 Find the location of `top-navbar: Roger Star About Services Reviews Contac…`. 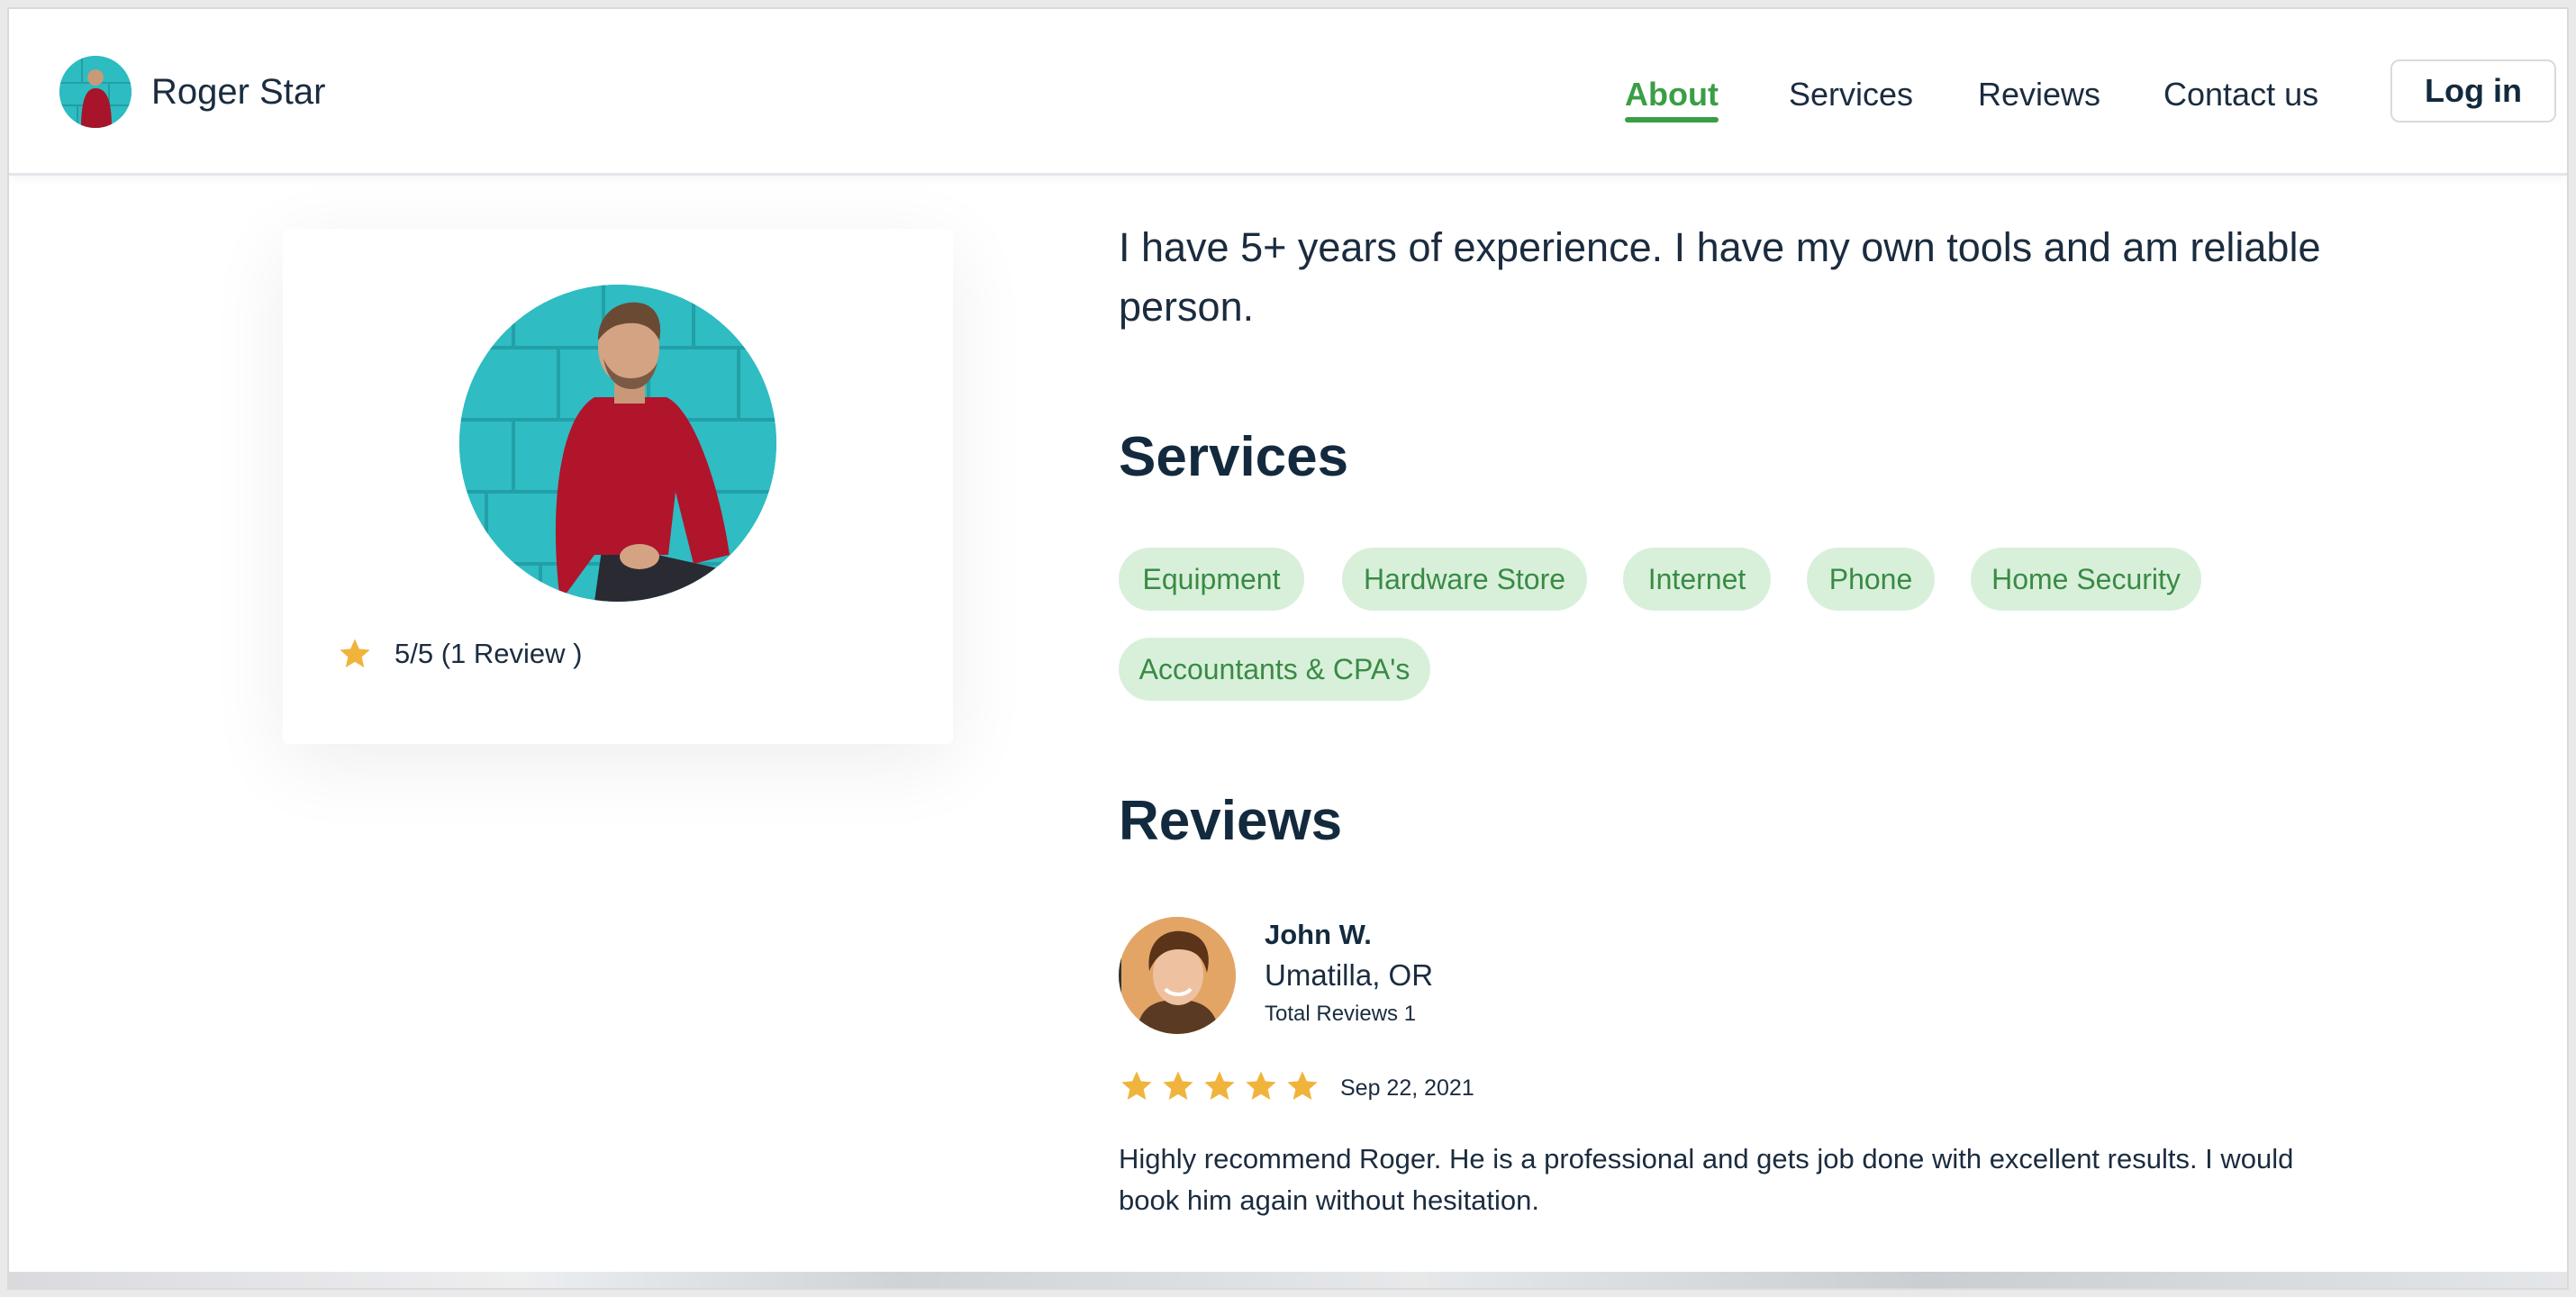

top-navbar: Roger Star About Services Reviews Contac… is located at coordinates (1288, 92).